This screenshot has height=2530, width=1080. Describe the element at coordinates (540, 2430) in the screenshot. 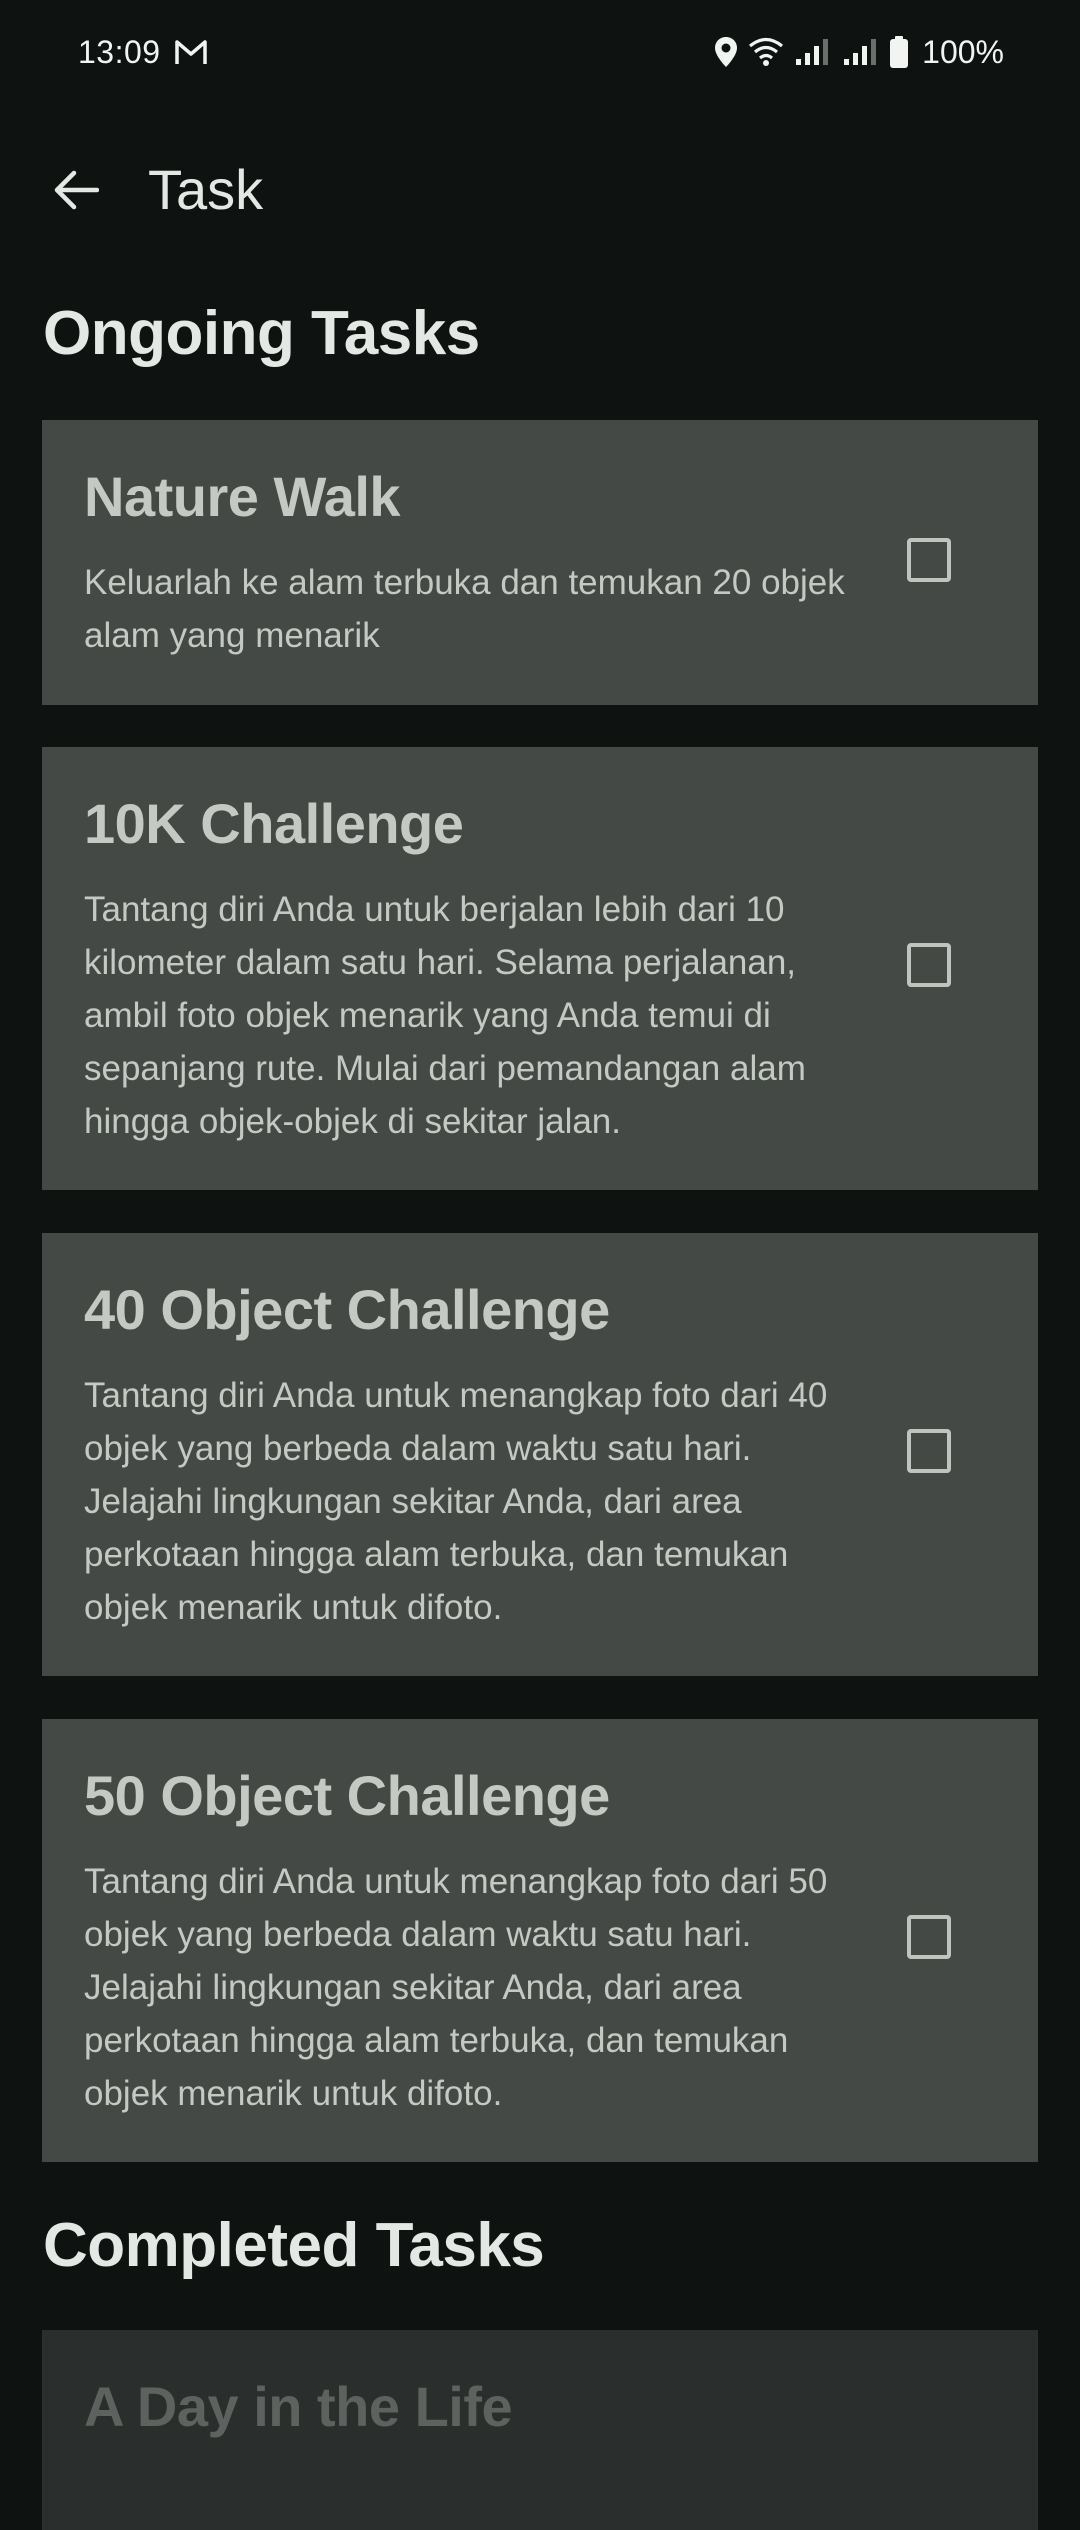

I see `completed-task-card: A Day in the Life` at that location.